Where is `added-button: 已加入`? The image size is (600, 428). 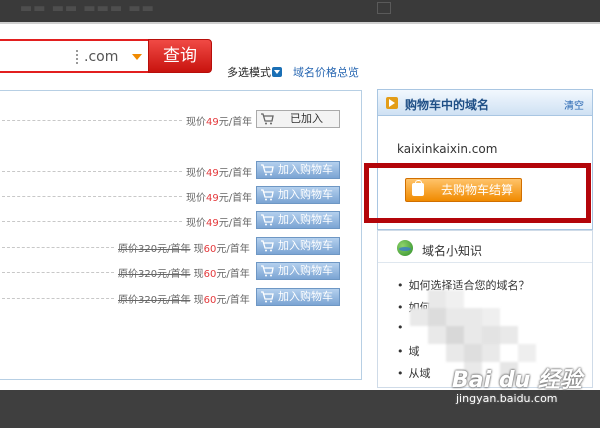
added-button: 已加入 is located at coordinates (298, 119).